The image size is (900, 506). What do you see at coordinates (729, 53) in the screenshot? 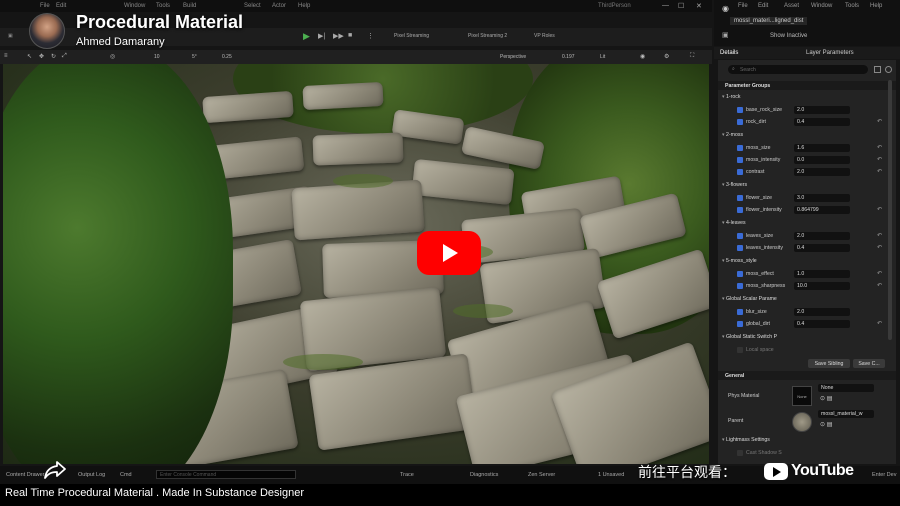
I see `tab-details: Details` at bounding box center [729, 53].